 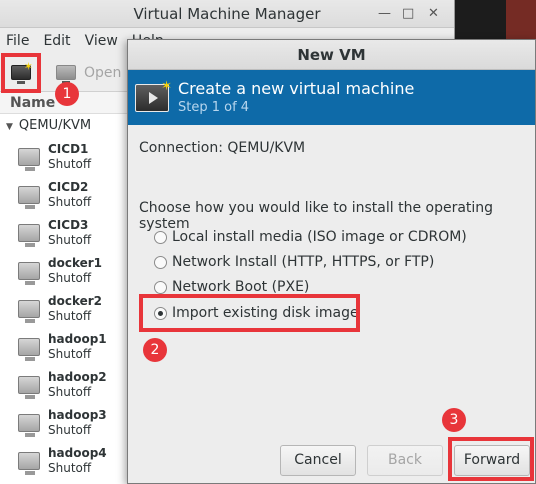 I want to click on connection-label: Connection: QEMU/KVM, so click(x=222, y=148).